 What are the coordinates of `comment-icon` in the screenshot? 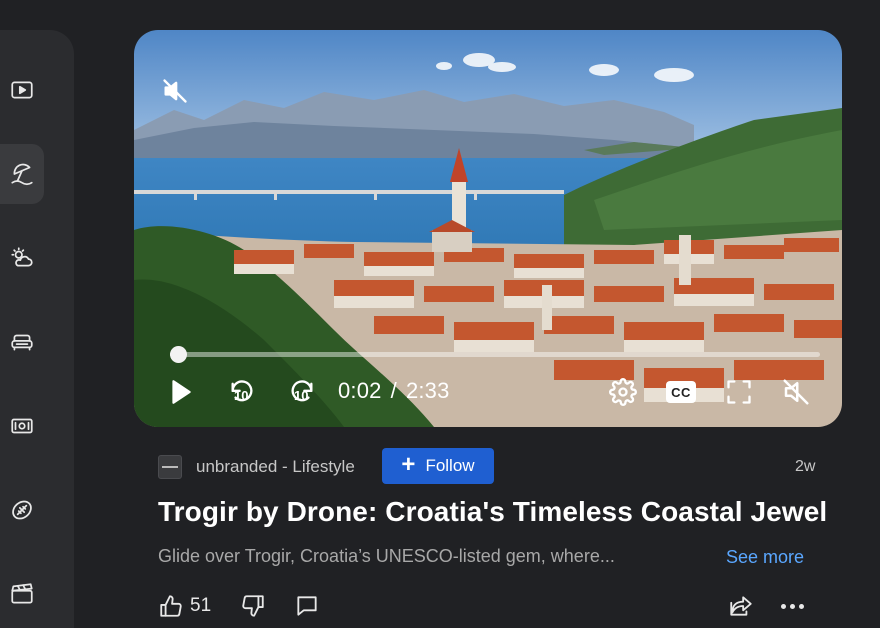 It's located at (307, 606).